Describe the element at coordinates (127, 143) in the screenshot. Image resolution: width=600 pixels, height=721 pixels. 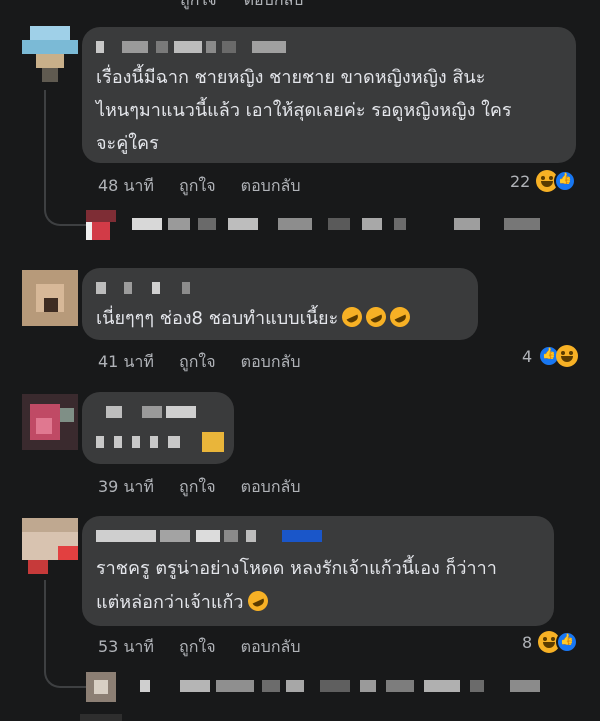
I see `comment-text: จะคู่ใคร` at that location.